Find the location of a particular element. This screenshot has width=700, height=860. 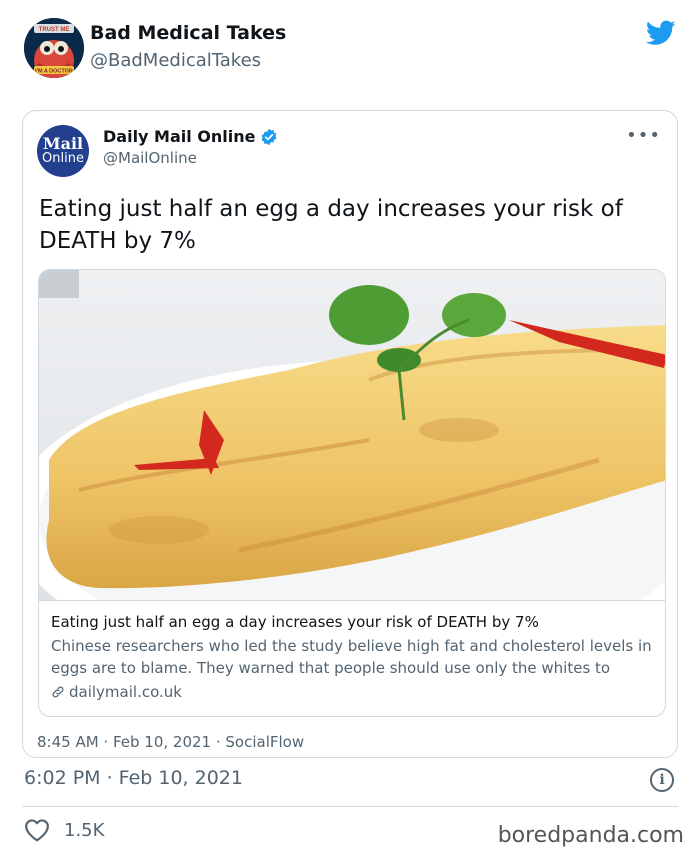

author-avatar: TRUST ME I'M A DOCTOR is located at coordinates (54, 48).